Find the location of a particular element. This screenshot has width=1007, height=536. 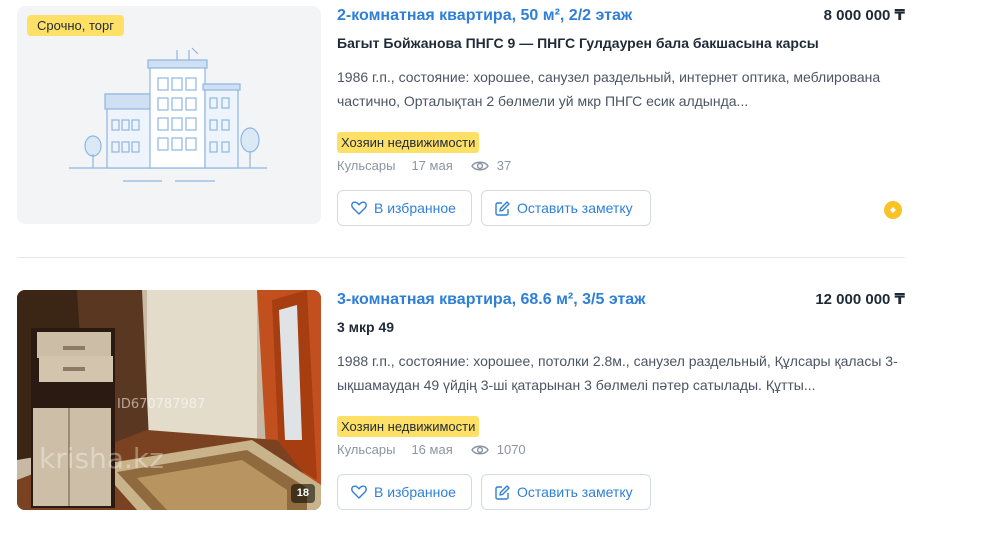

urgent-badge: Срочно, торг is located at coordinates (75, 25).